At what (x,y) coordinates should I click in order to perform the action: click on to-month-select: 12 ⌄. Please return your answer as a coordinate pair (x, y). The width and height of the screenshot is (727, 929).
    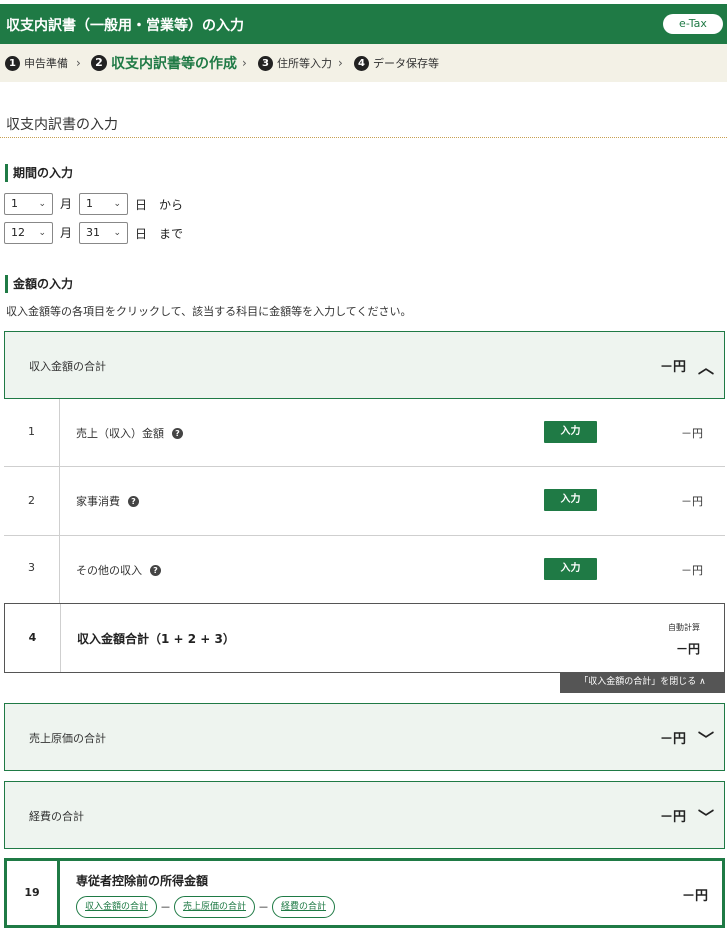
    Looking at the image, I should click on (28, 233).